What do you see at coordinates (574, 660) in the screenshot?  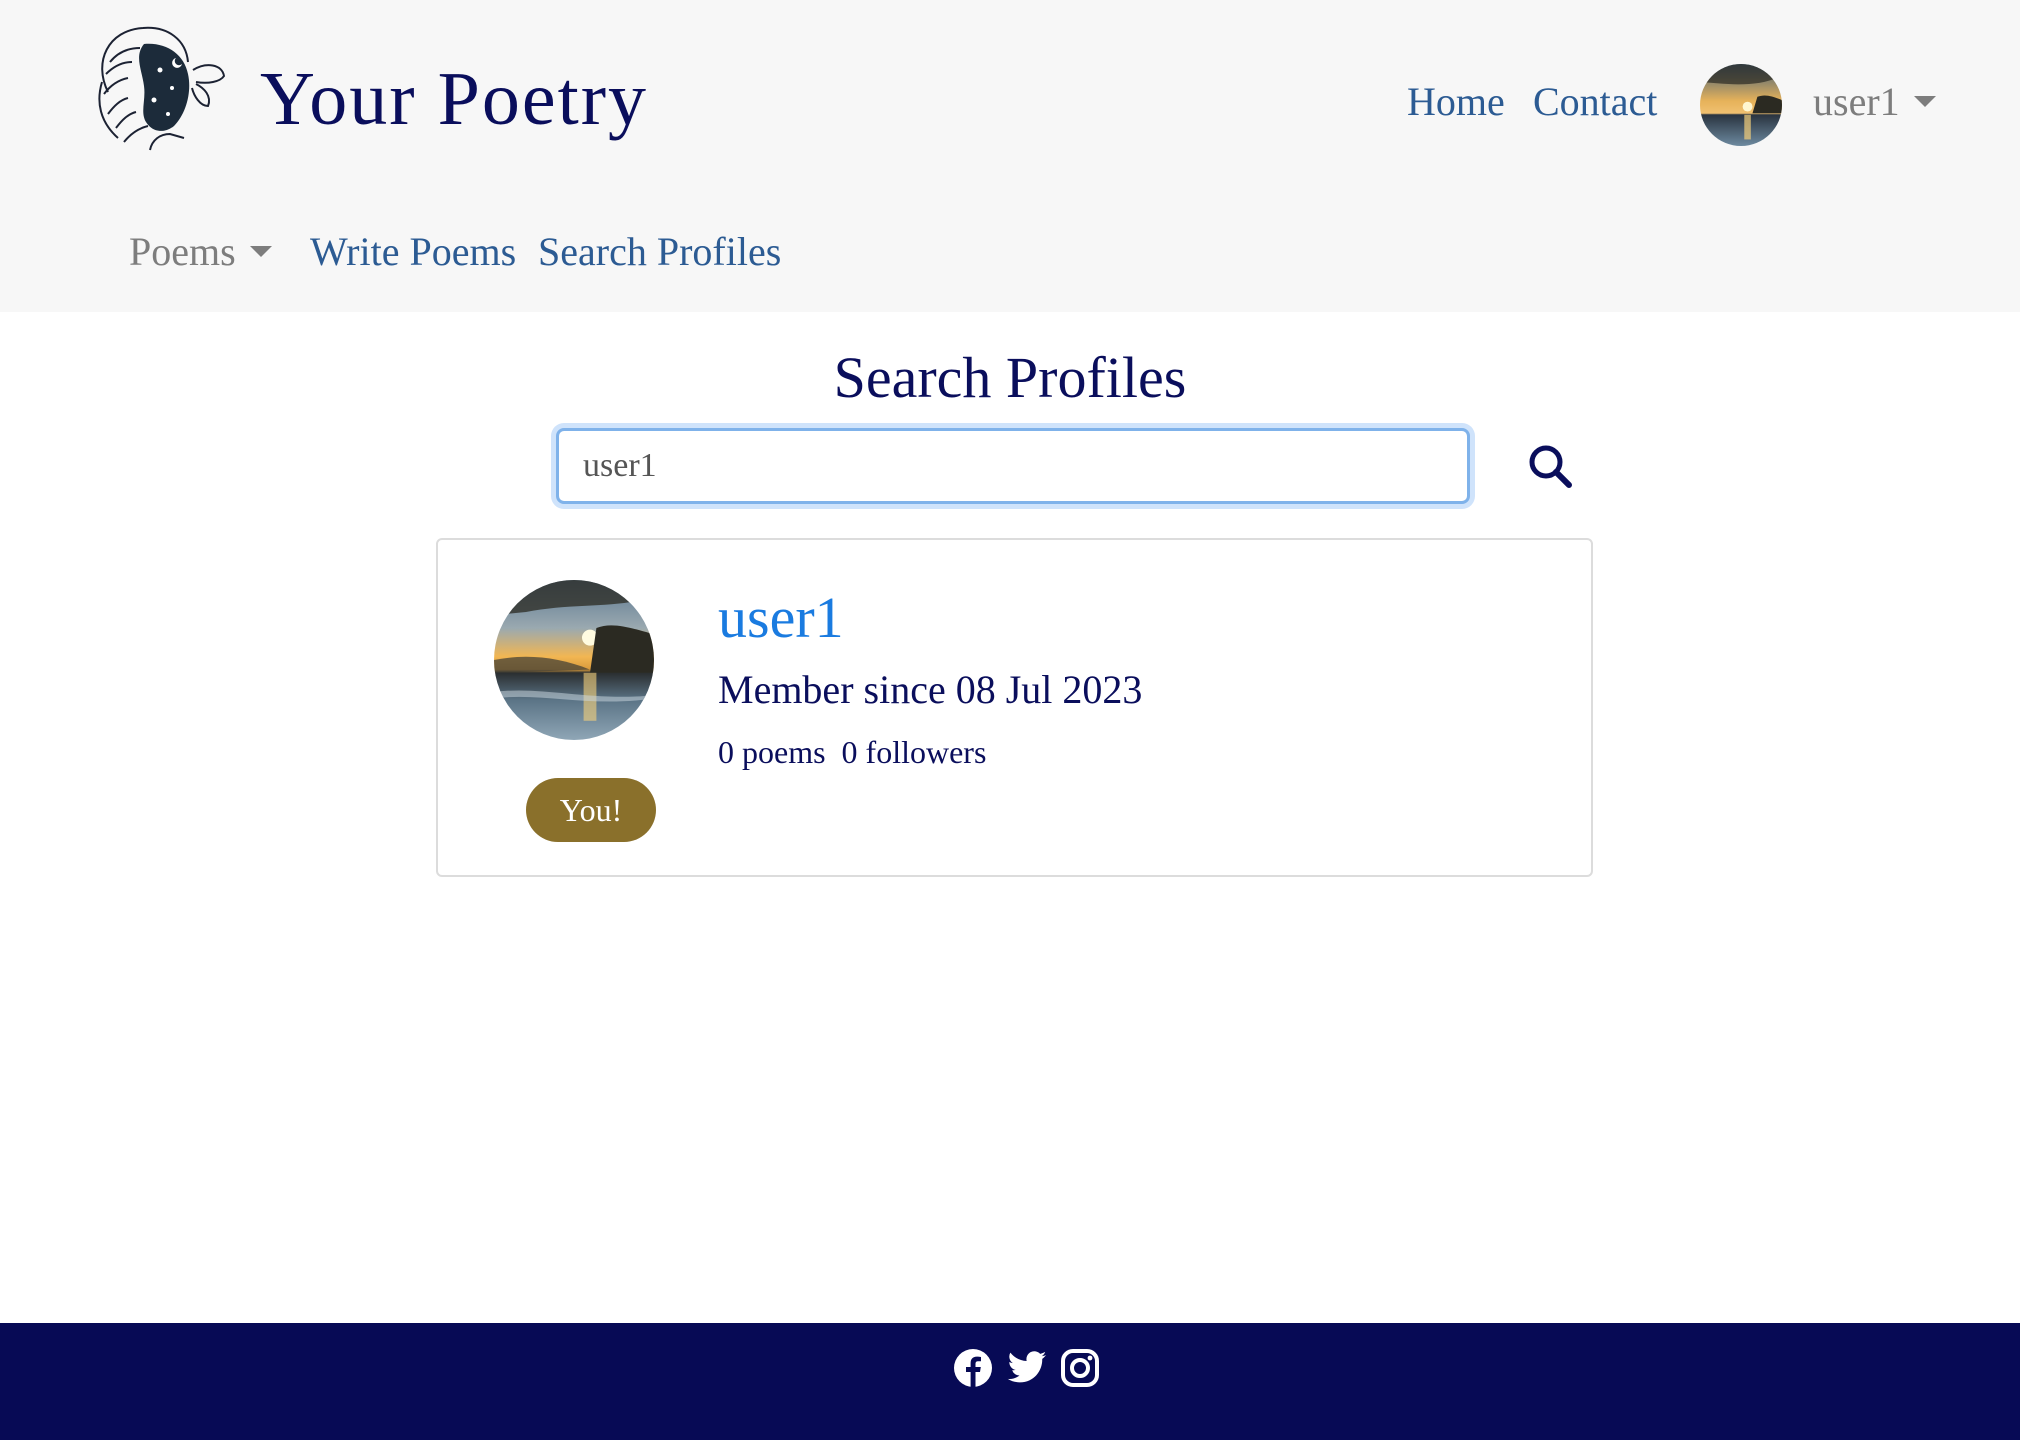 I see `profile-avatar` at bounding box center [574, 660].